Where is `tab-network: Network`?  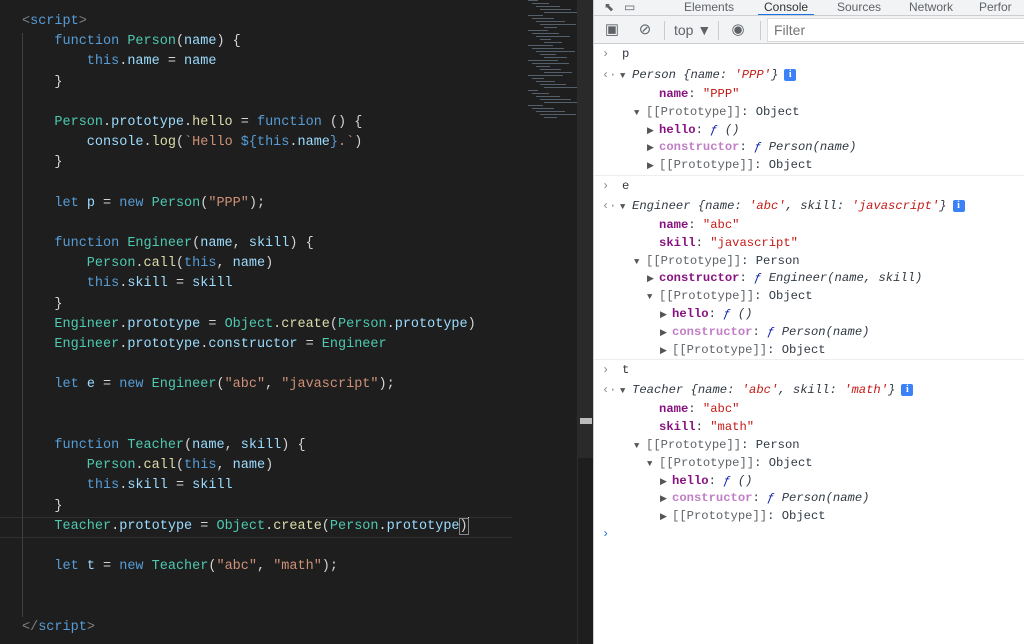
tab-network: Network is located at coordinates (931, 7).